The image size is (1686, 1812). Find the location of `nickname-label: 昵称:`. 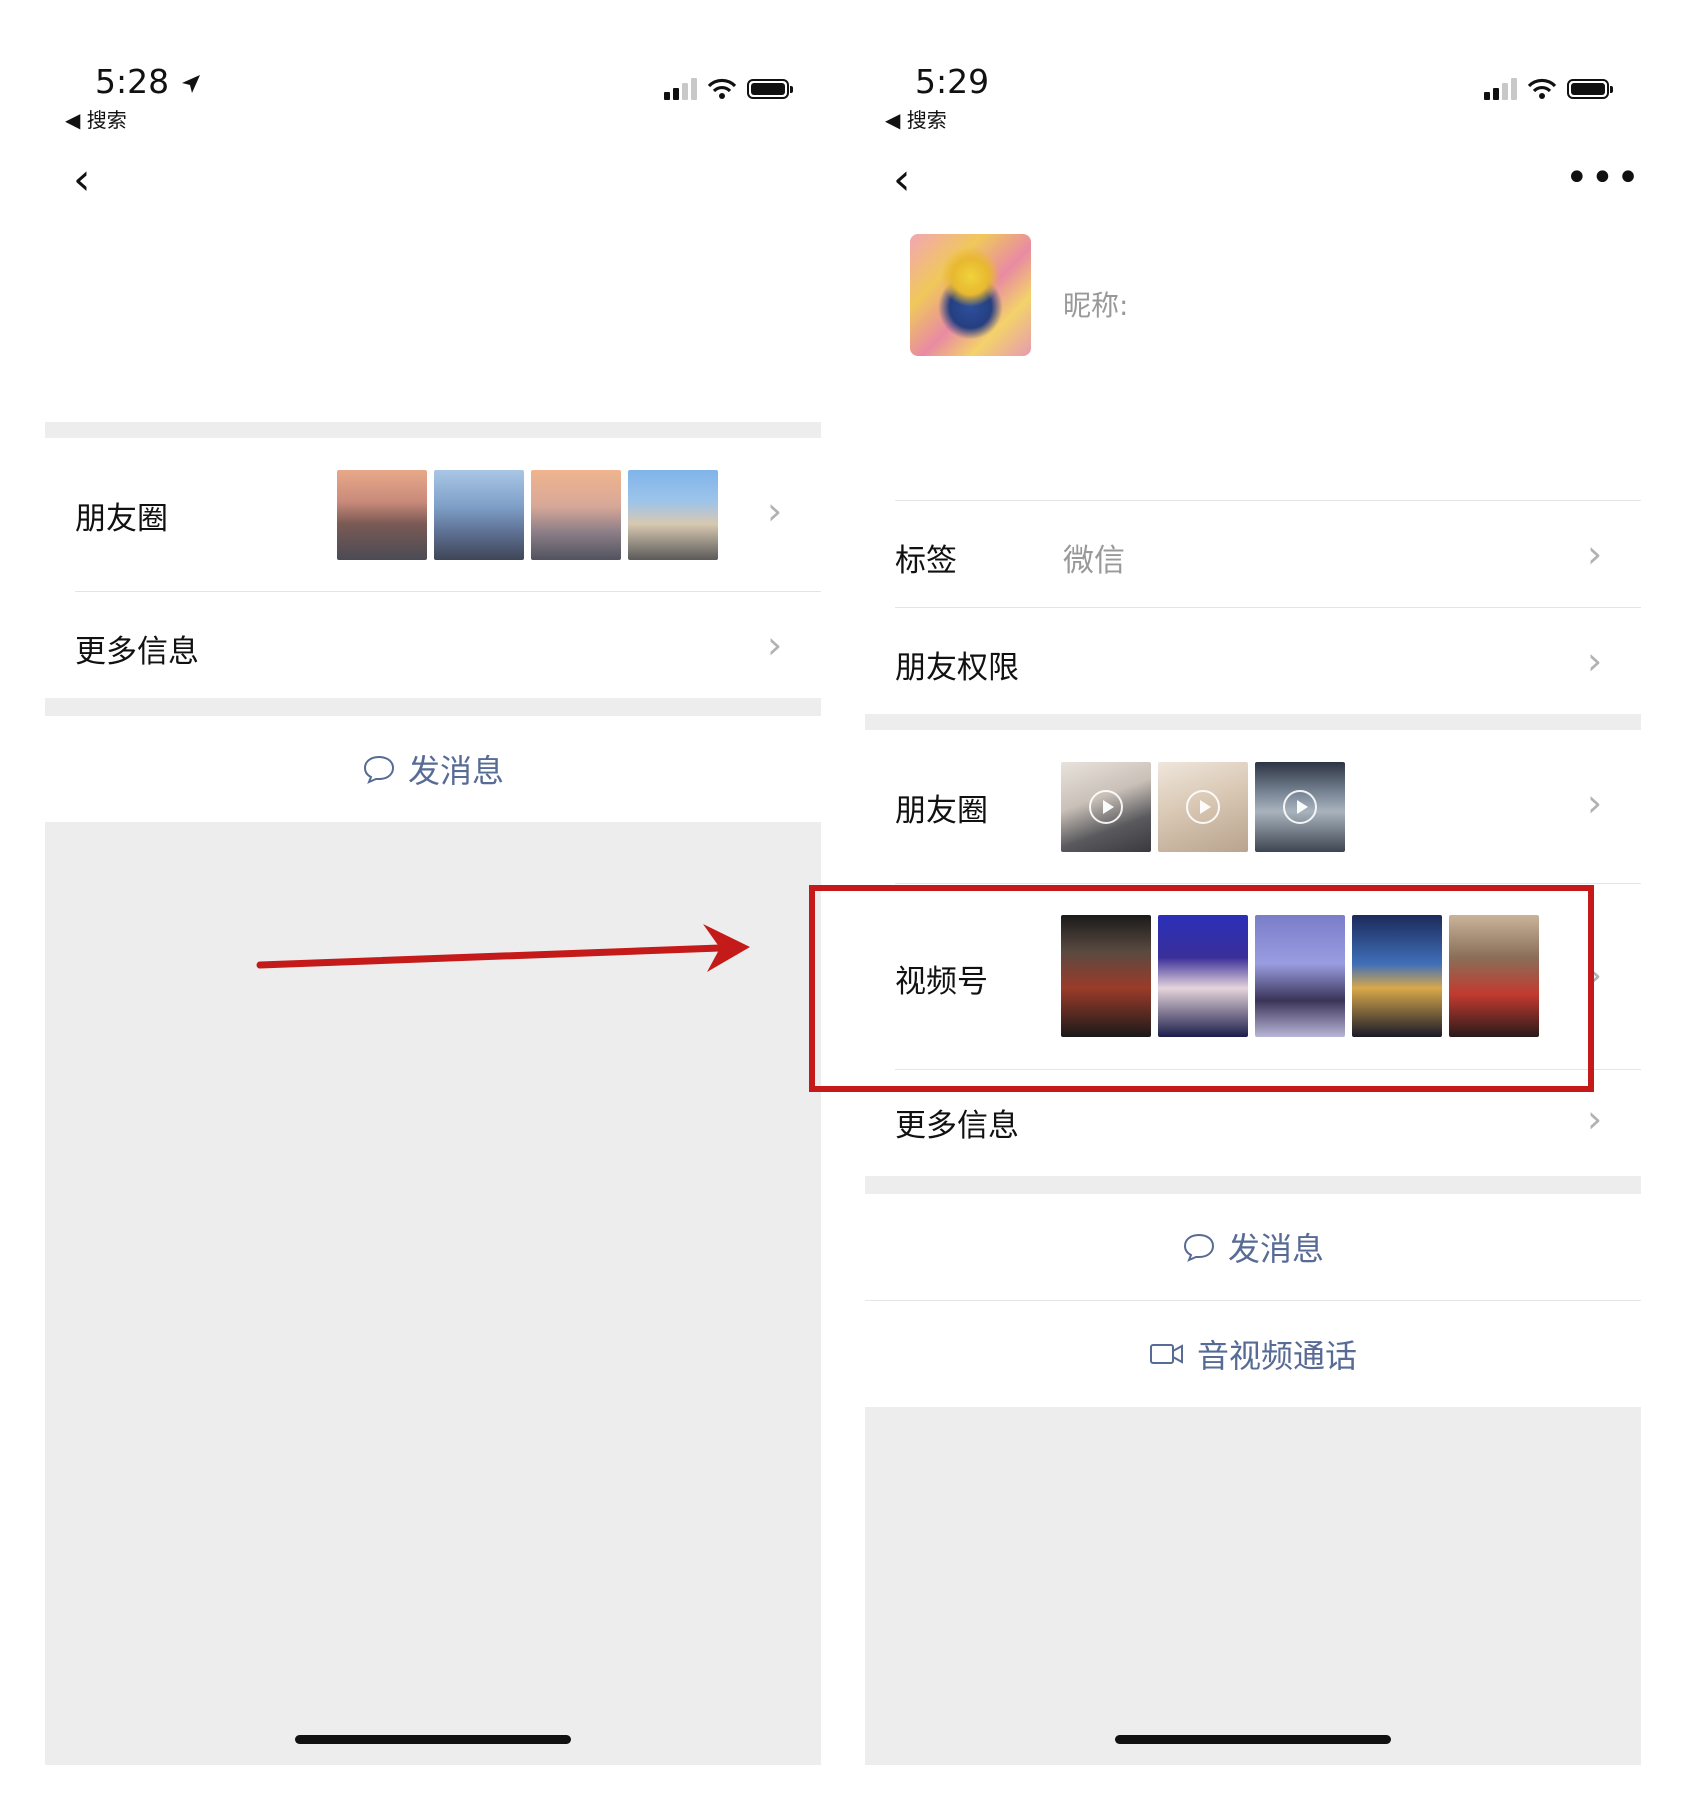

nickname-label: 昵称: is located at coordinates (1096, 305).